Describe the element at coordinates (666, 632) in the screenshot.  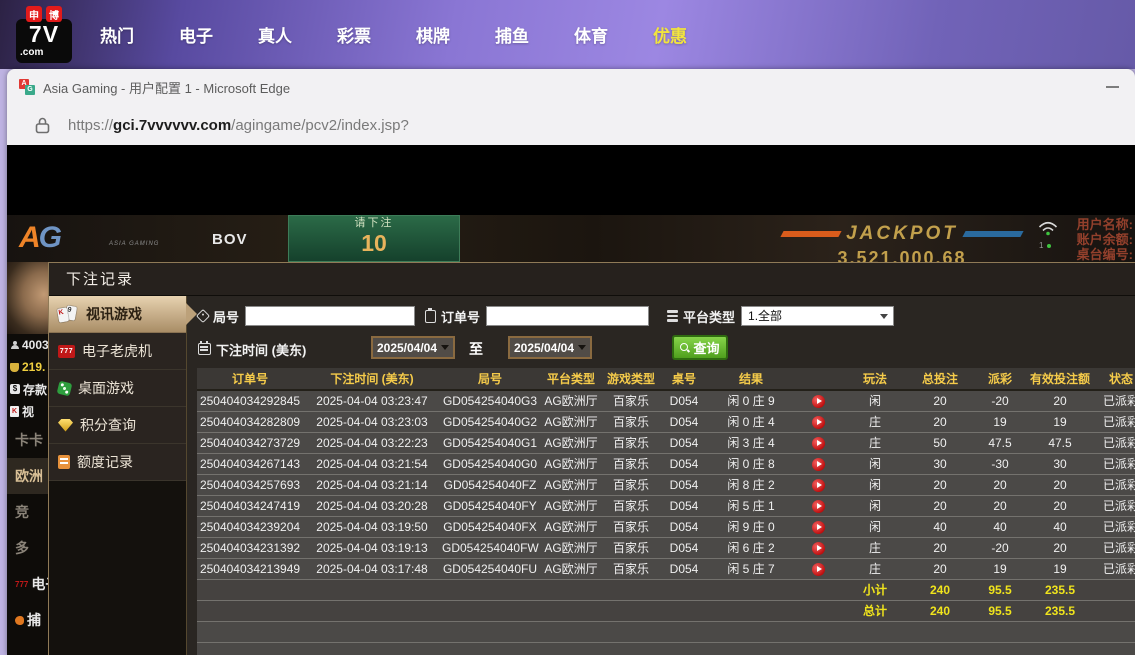
I see `empty-row` at that location.